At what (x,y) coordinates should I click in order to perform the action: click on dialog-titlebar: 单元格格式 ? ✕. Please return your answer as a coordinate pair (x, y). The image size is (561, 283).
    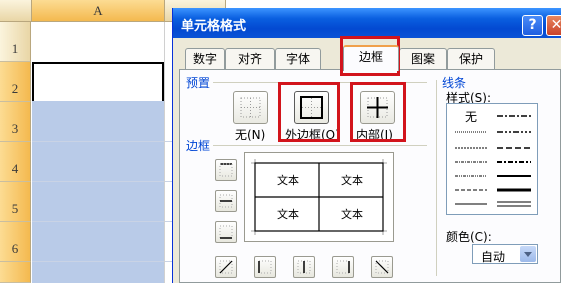
    Looking at the image, I should click on (367, 23).